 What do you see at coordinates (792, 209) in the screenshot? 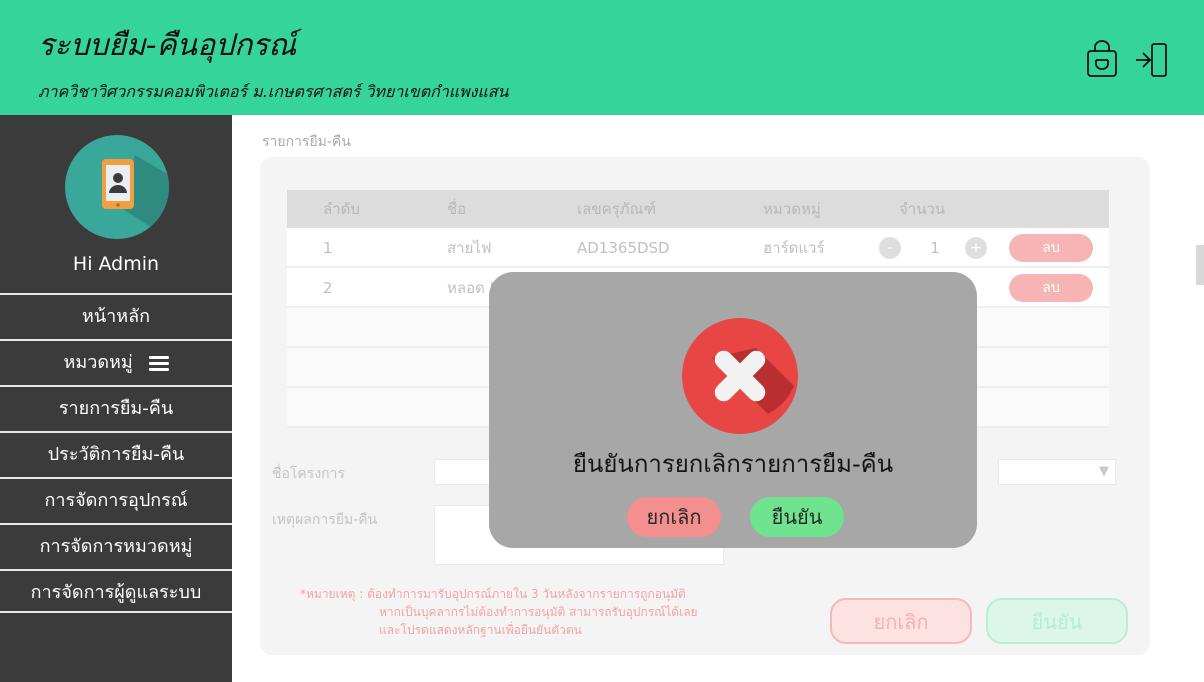
I see `col-header: หมวดหมู่` at bounding box center [792, 209].